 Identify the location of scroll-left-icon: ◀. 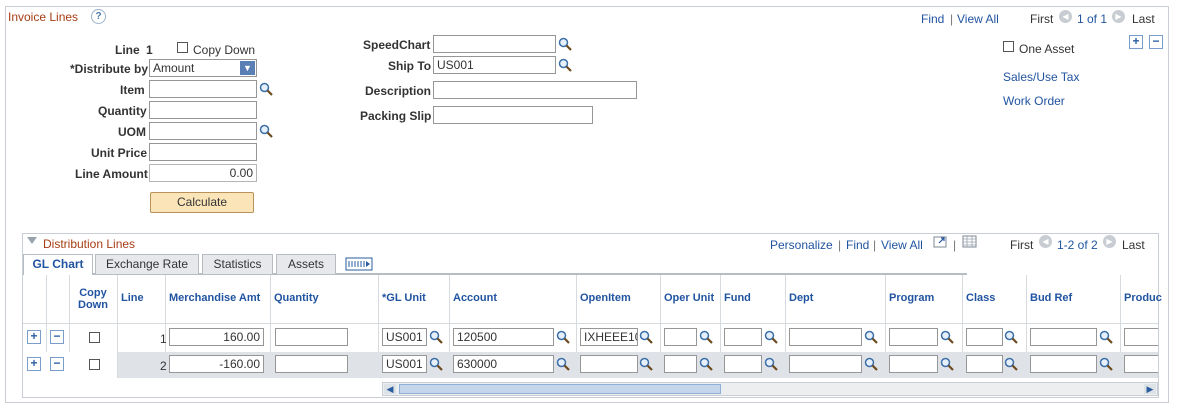
(390, 389).